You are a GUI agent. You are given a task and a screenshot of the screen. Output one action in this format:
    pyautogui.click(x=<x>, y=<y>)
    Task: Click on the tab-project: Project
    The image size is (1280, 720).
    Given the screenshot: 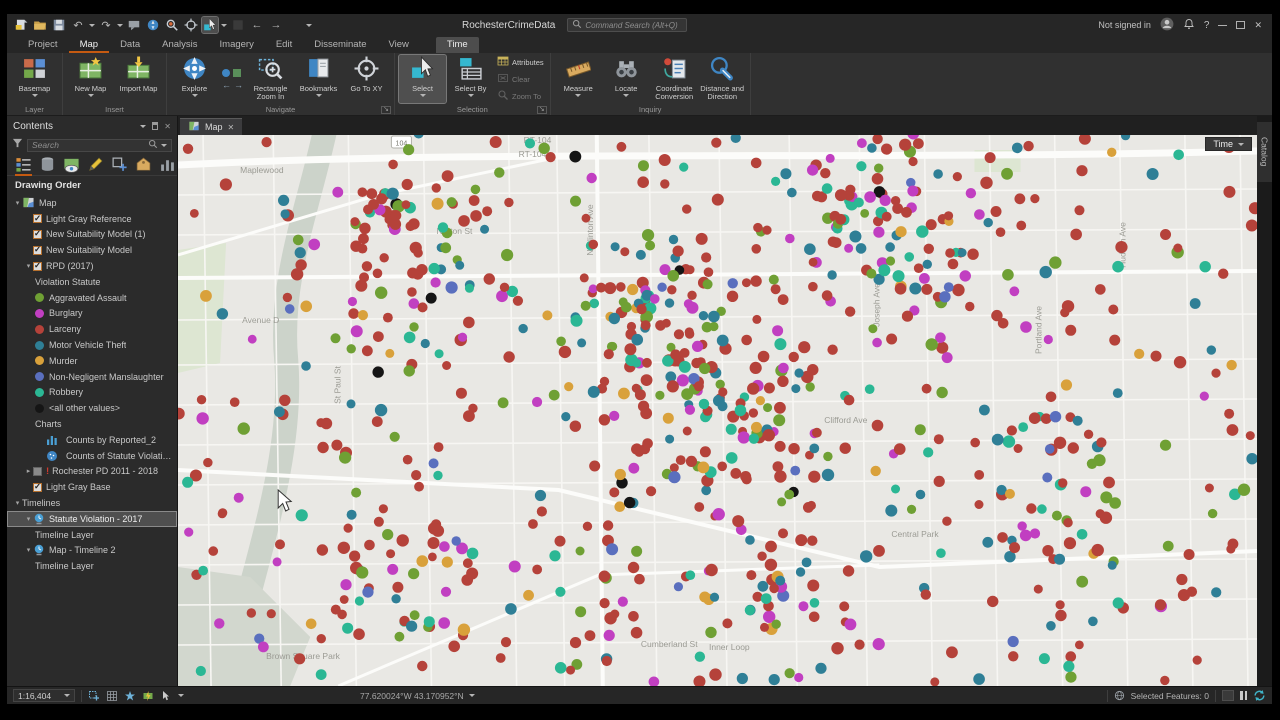 What is the action you would take?
    pyautogui.click(x=43, y=45)
    